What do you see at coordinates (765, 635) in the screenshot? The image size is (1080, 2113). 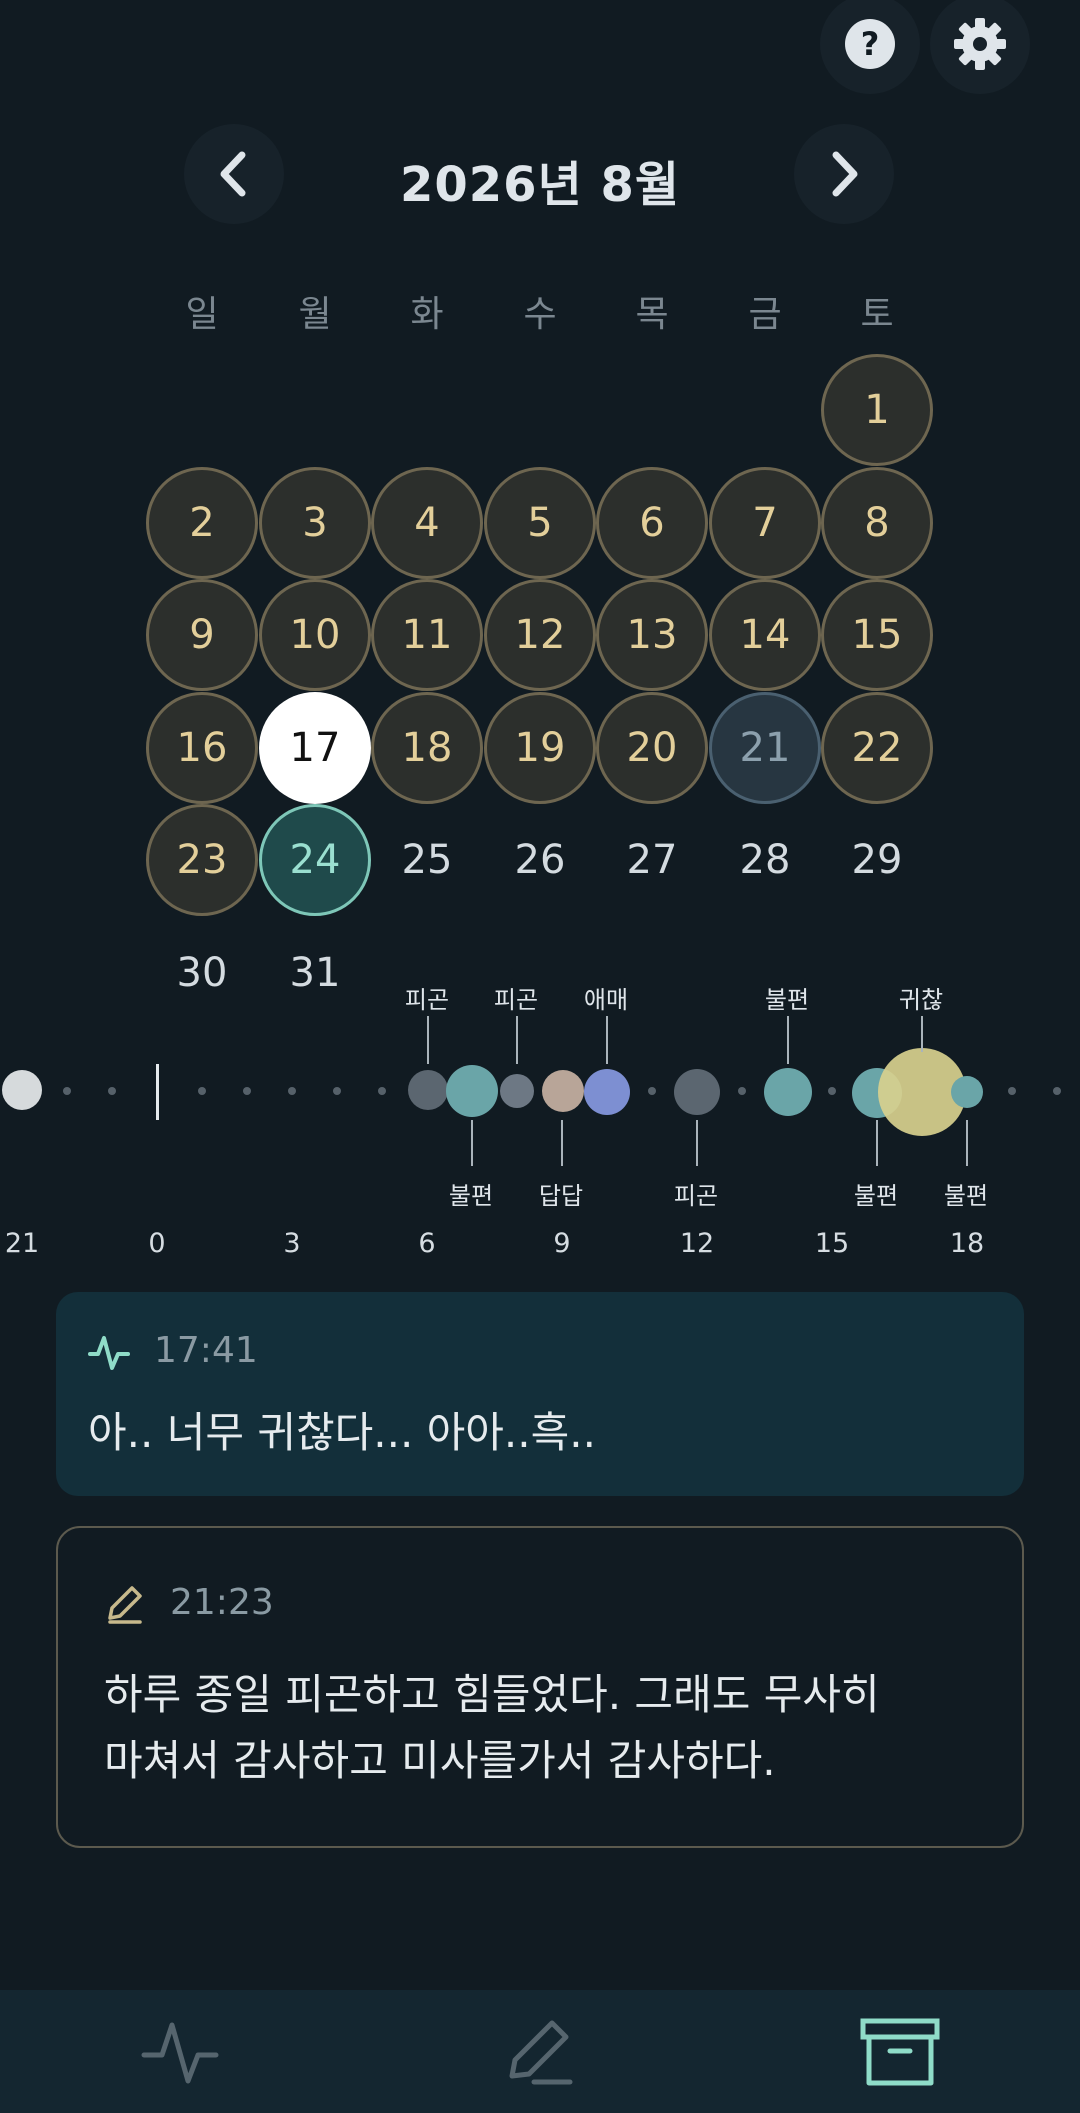 I see `calendar-day: 14` at bounding box center [765, 635].